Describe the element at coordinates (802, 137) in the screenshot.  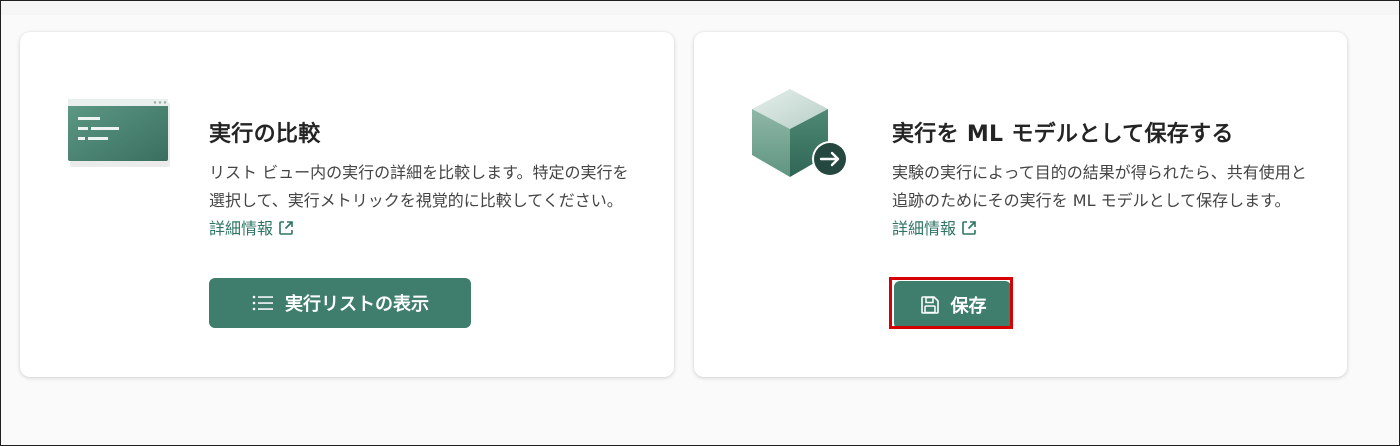
I see `cube-arrow-icon` at that location.